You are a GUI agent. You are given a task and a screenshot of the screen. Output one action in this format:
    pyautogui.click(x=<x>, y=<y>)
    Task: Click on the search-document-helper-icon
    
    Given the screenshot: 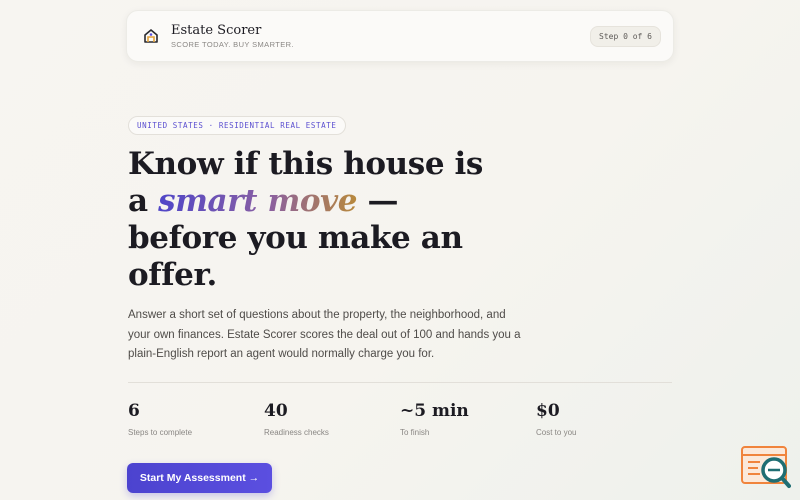 What is the action you would take?
    pyautogui.click(x=766, y=468)
    